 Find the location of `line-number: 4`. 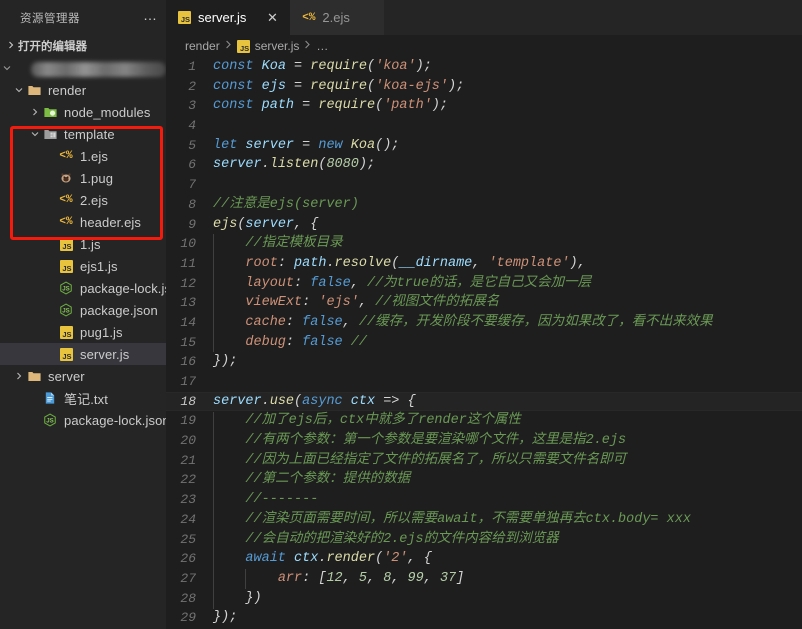

line-number: 4 is located at coordinates (192, 126).